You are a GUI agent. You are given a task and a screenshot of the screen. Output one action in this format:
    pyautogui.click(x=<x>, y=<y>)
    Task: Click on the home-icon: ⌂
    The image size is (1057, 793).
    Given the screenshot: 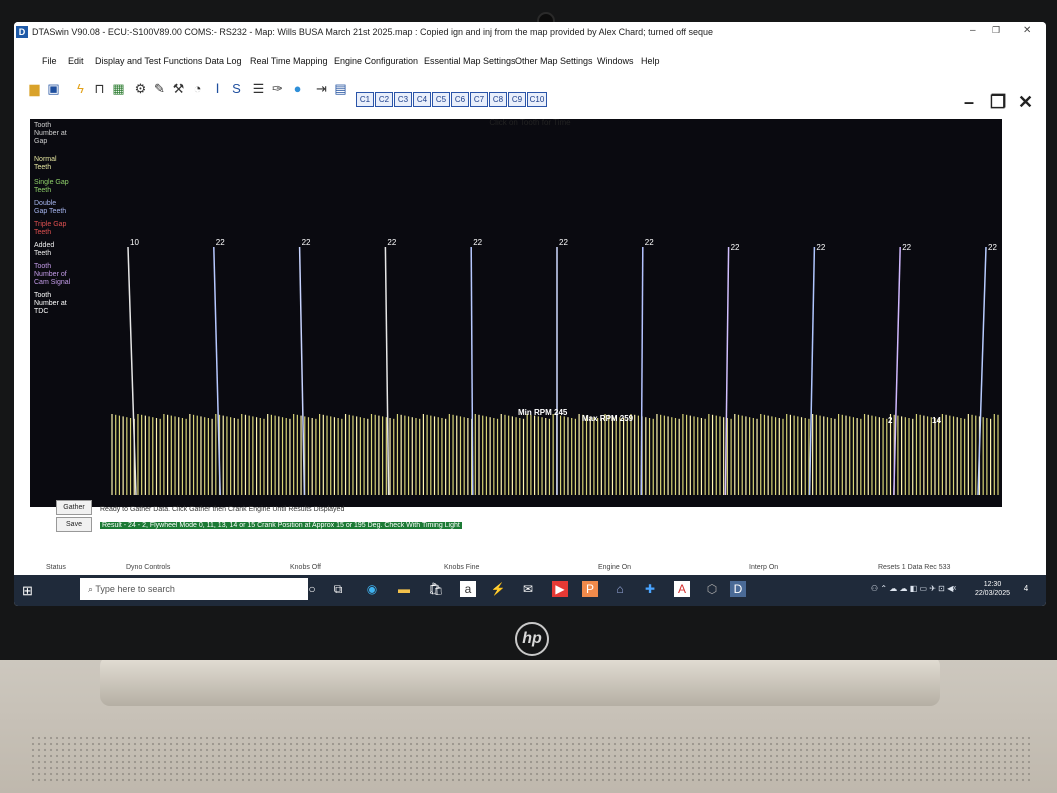 What is the action you would take?
    pyautogui.click(x=620, y=589)
    